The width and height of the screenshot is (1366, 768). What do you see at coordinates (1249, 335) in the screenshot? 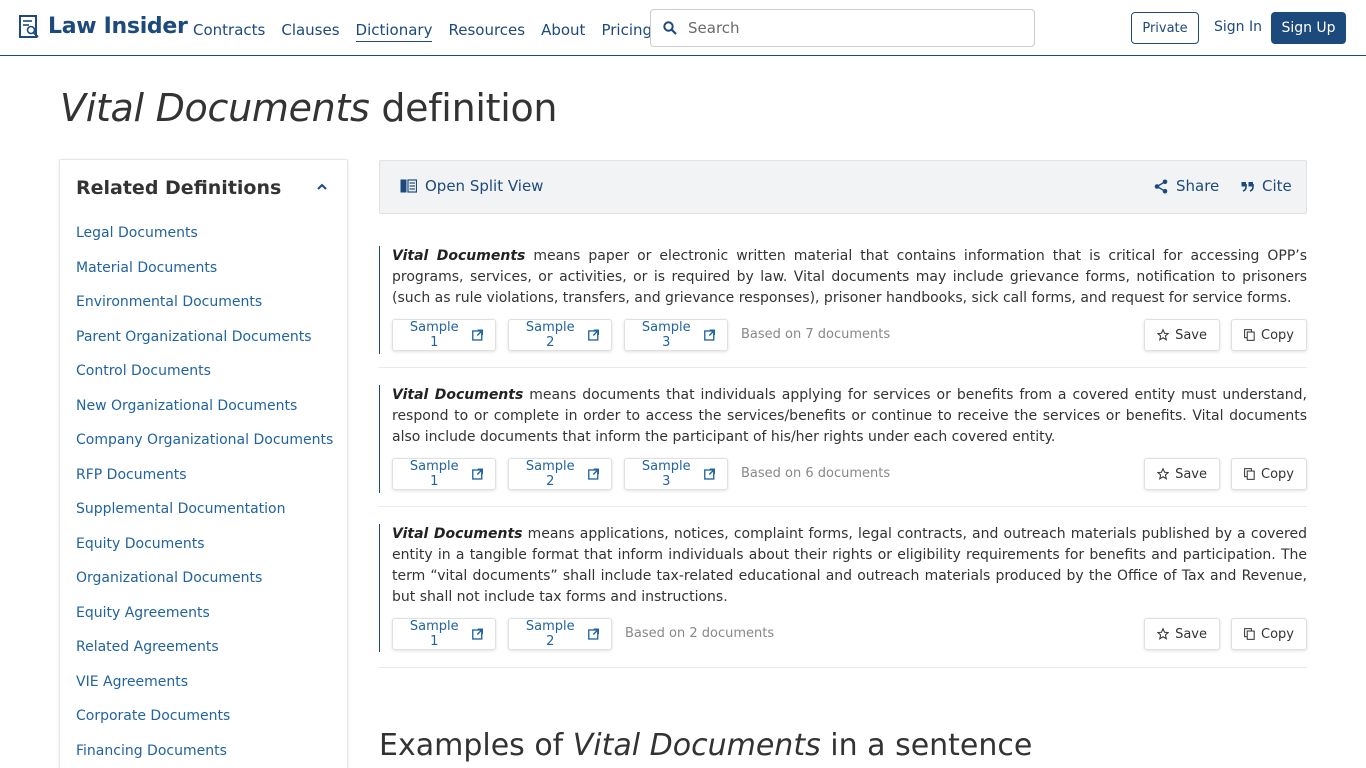
I see `copy-icon` at bounding box center [1249, 335].